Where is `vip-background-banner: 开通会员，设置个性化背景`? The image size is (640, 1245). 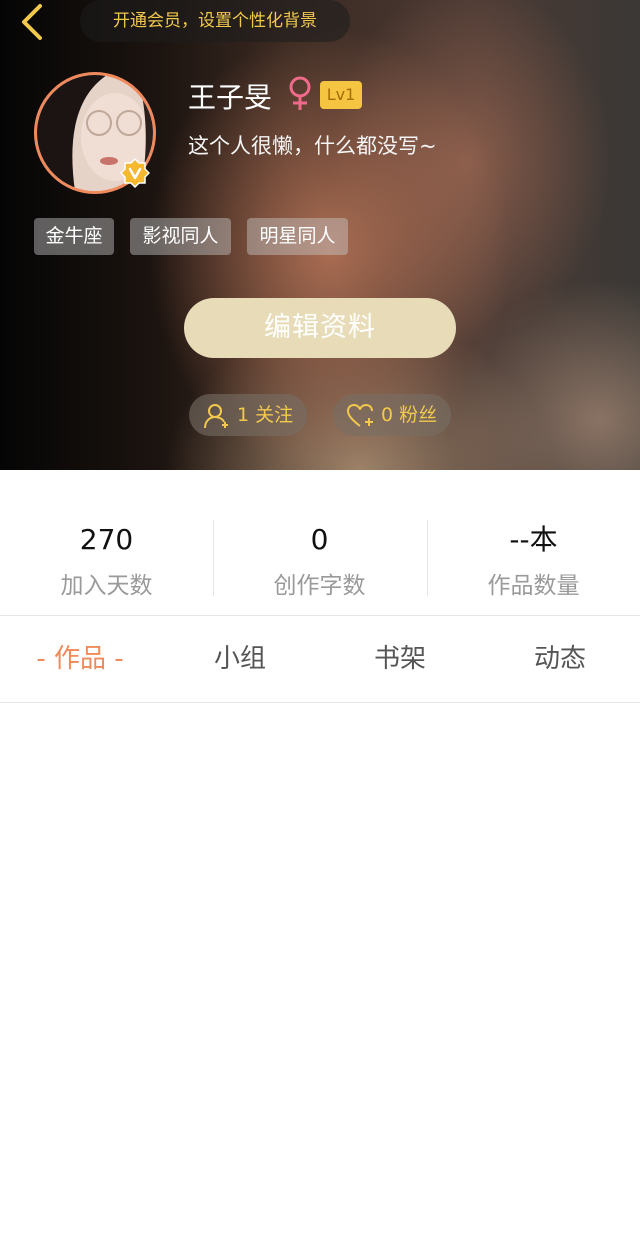 vip-background-banner: 开通会员，设置个性化背景 is located at coordinates (215, 21).